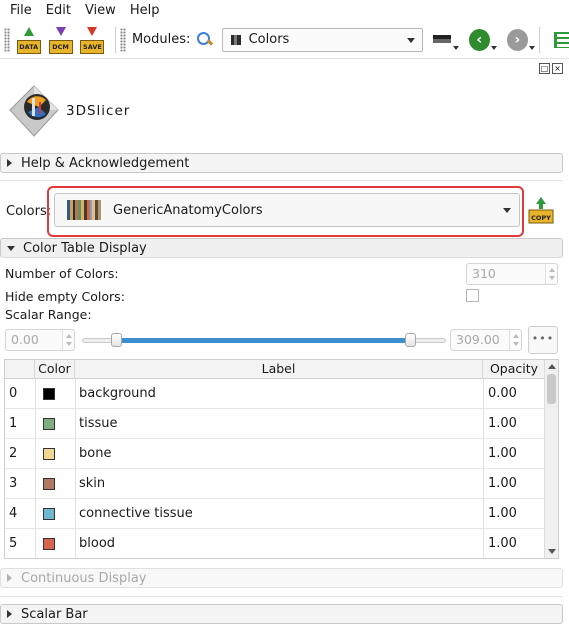 The height and width of the screenshot is (640, 569). I want to click on row-index: 1, so click(13, 423).